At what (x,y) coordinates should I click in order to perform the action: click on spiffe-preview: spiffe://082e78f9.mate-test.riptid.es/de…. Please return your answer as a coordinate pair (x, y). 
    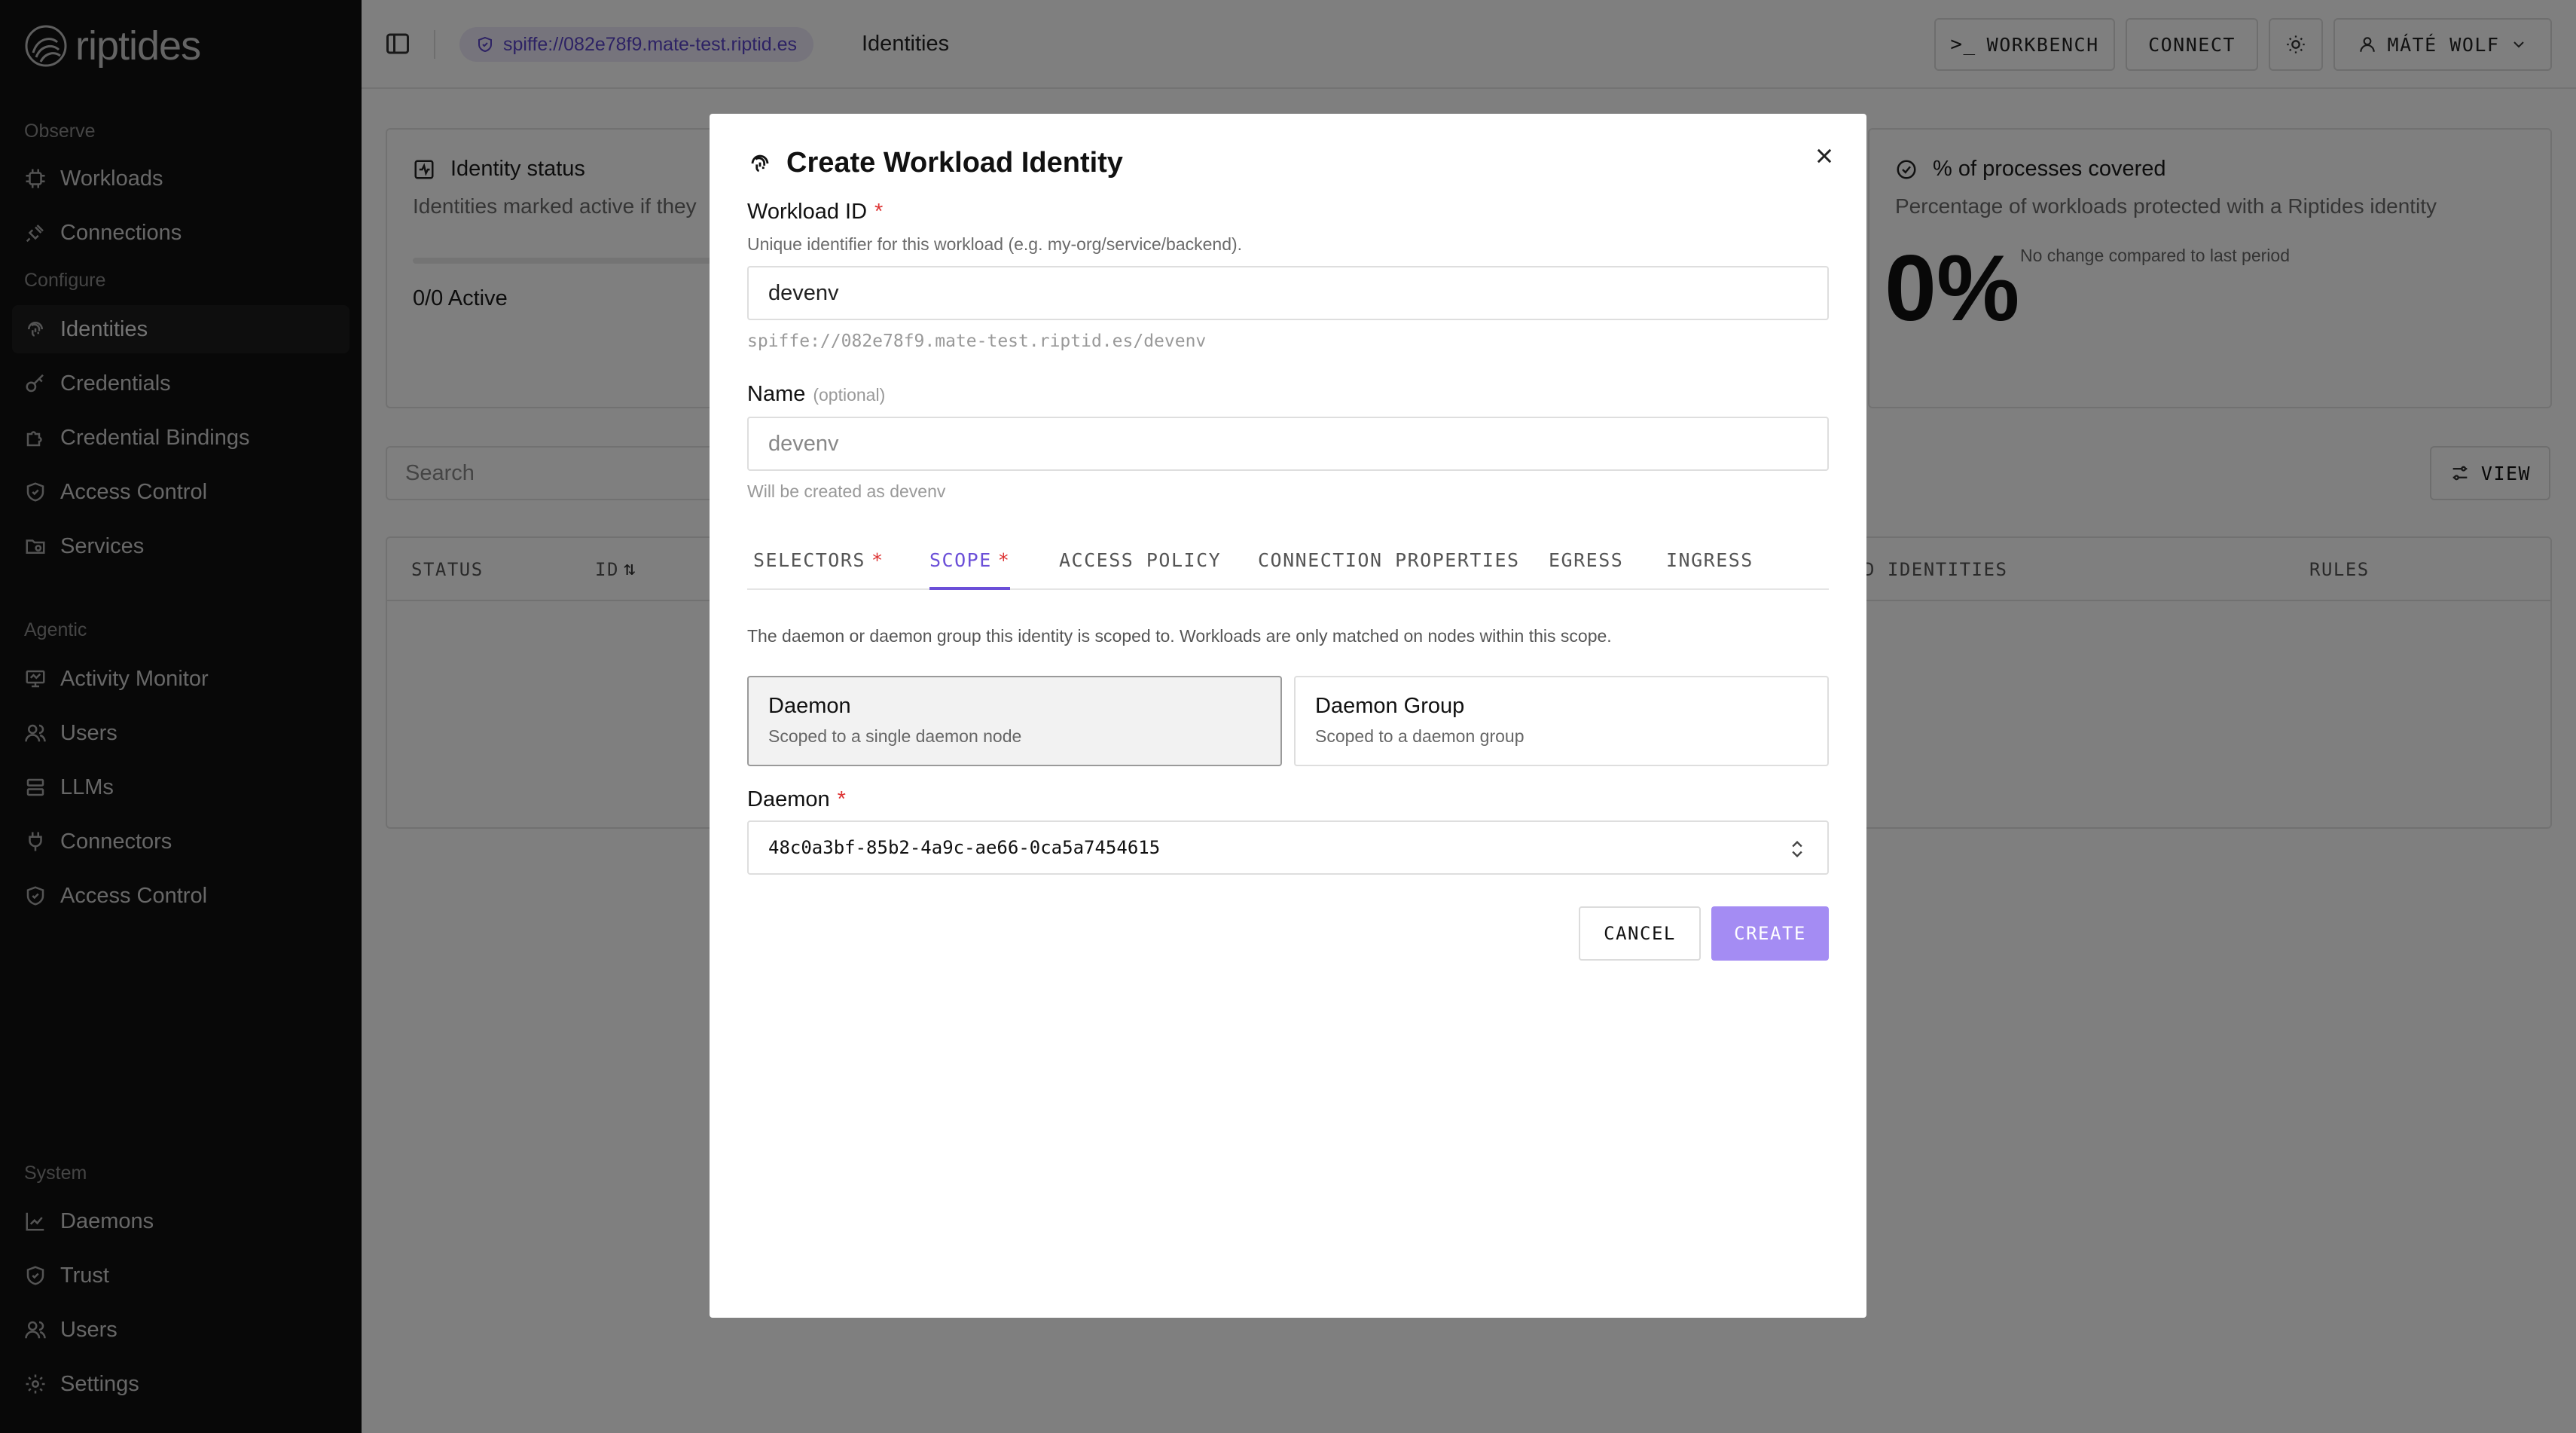
    Looking at the image, I should click on (977, 341).